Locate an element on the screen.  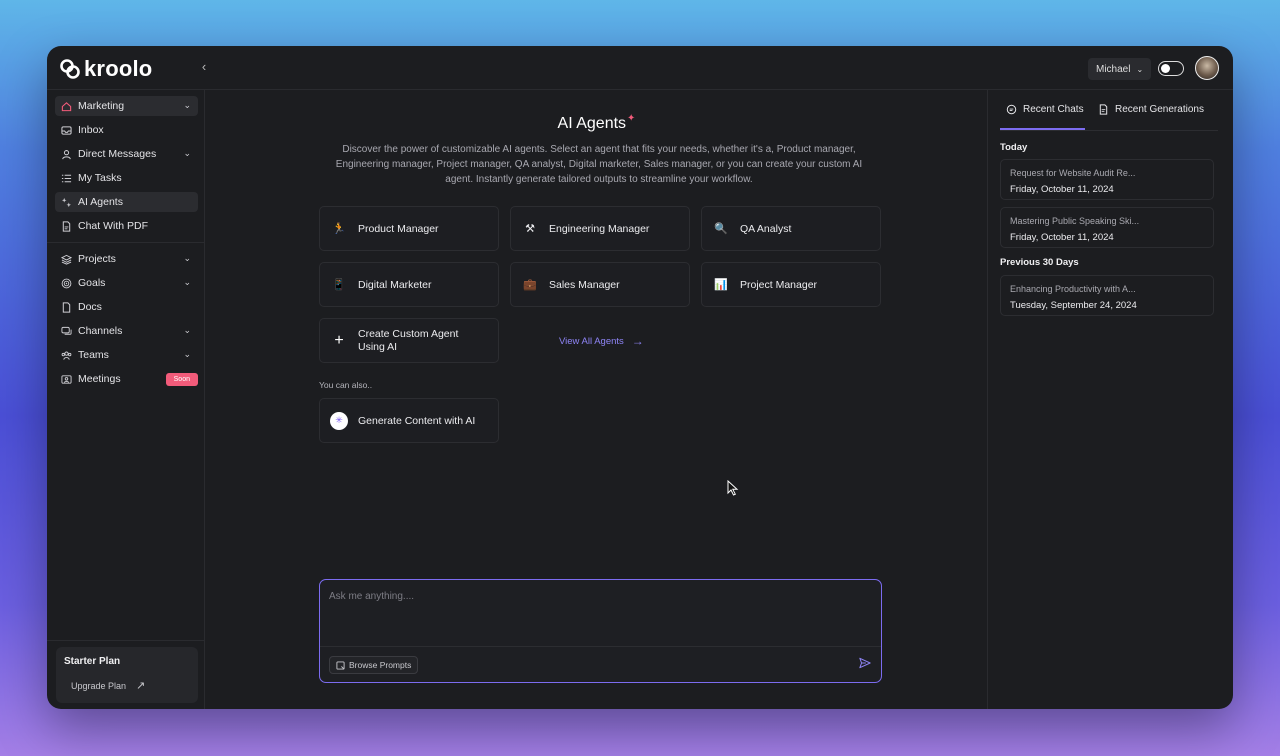
sidebar-item-label: Docs is located at coordinates (90, 307).